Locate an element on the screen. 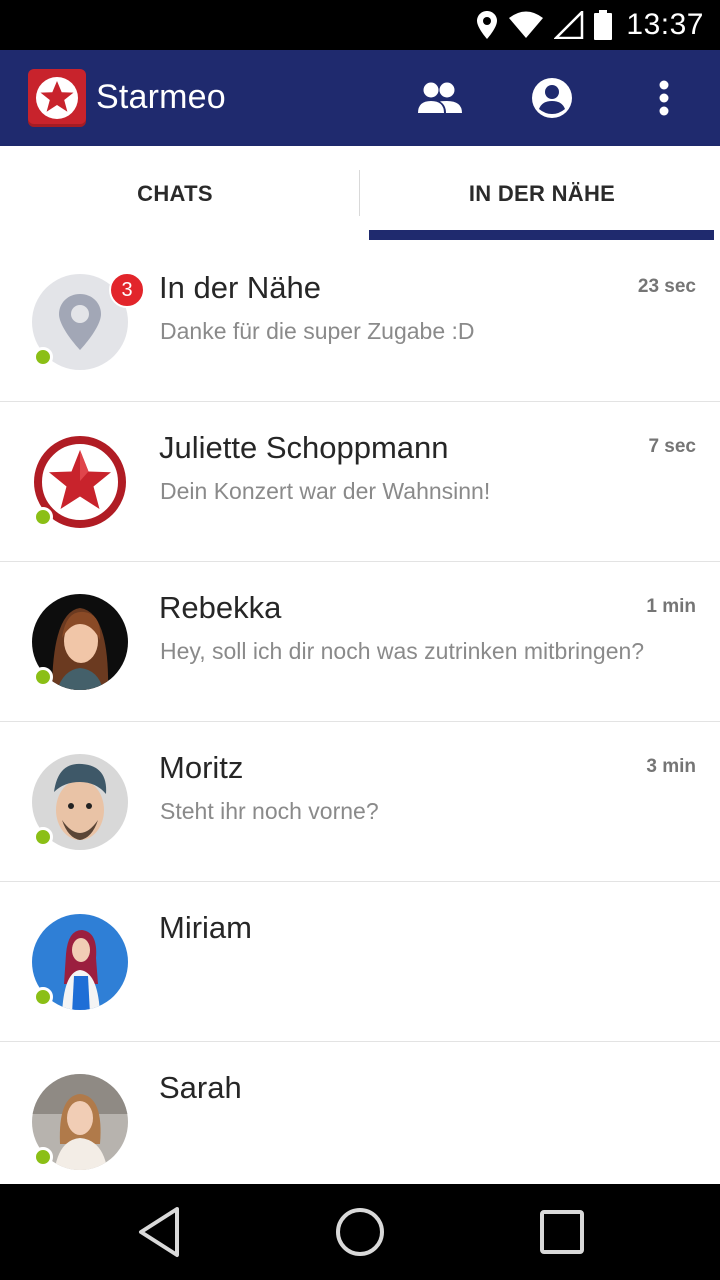  app-title: Starmeo is located at coordinates (161, 97).